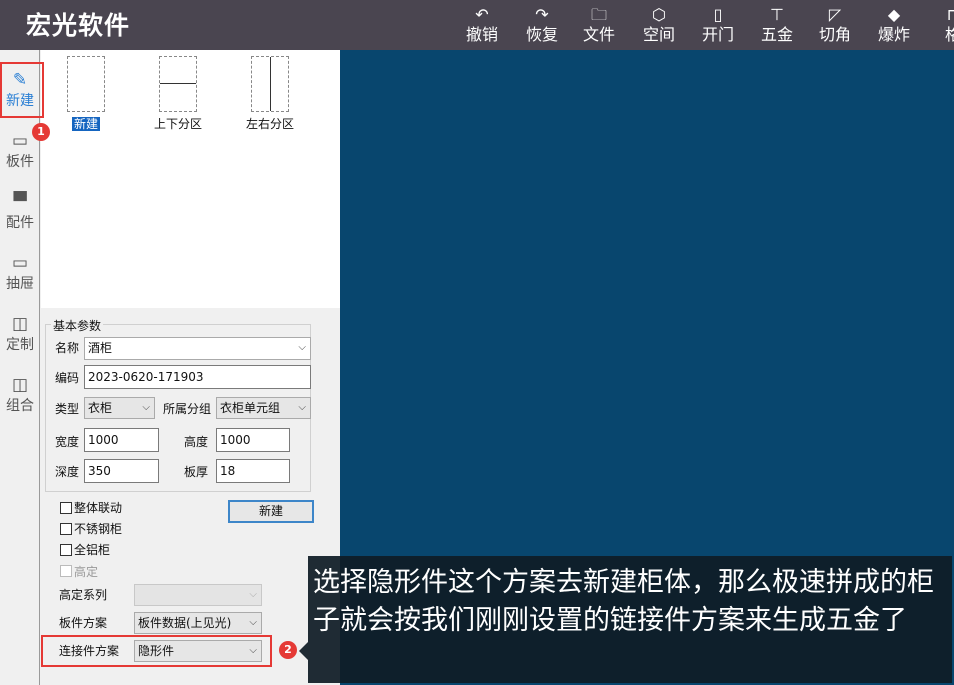 This screenshot has width=954, height=685. What do you see at coordinates (66, 571) in the screenshot?
I see `custom-checkbox` at bounding box center [66, 571].